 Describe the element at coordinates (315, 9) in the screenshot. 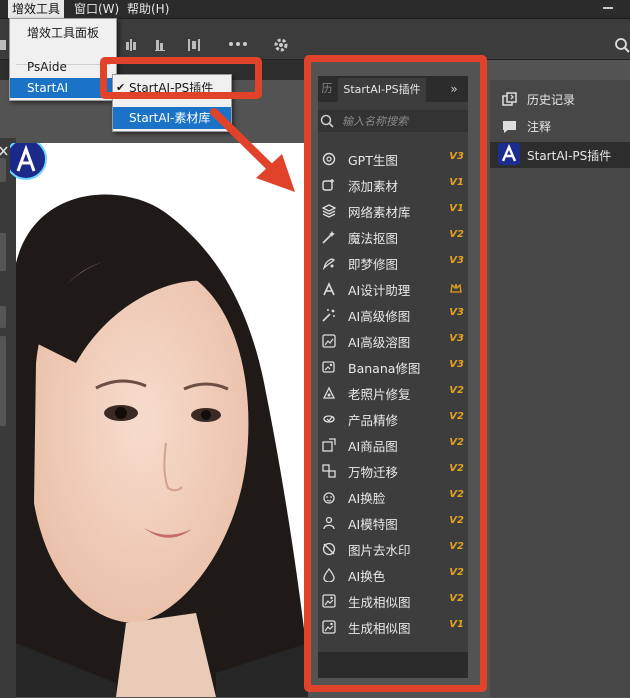

I see `menubar: 增效工具 窗口(W) 帮助(H)` at that location.